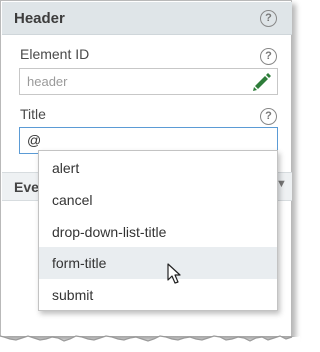 The width and height of the screenshot is (320, 352). Describe the element at coordinates (148, 81) in the screenshot. I see `element-id-input: header` at that location.